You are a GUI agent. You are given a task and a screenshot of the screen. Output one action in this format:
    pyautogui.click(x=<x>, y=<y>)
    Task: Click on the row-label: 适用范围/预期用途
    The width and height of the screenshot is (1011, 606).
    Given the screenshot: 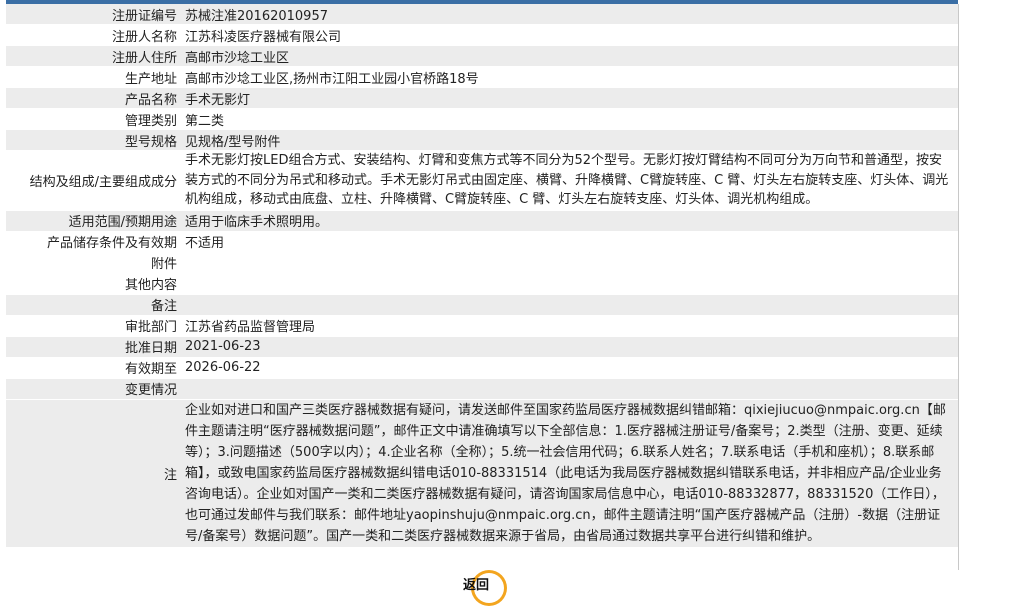 What is the action you would take?
    pyautogui.click(x=93, y=221)
    